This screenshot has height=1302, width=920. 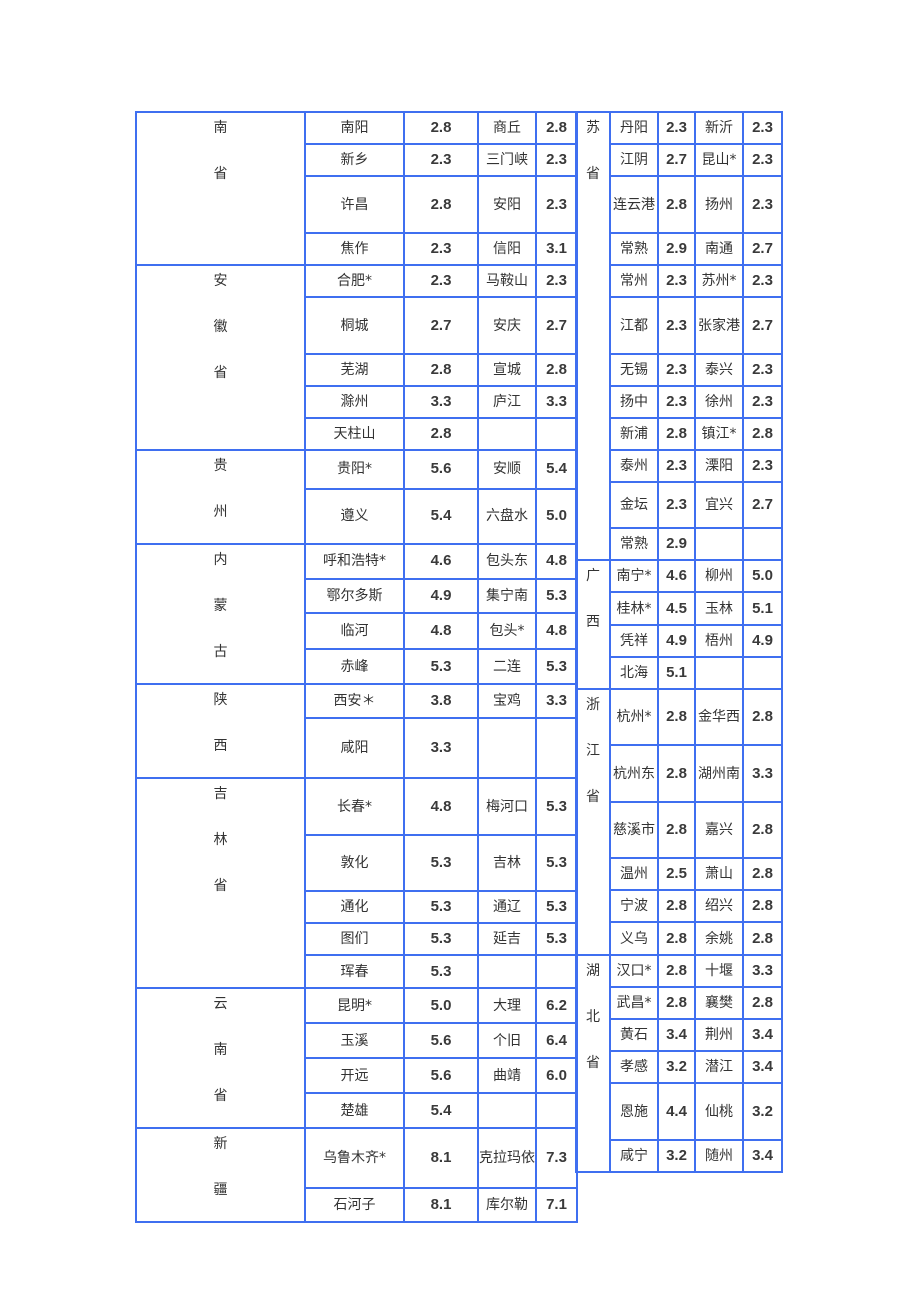 I want to click on city-name-cell: 嘉兴, so click(x=719, y=830).